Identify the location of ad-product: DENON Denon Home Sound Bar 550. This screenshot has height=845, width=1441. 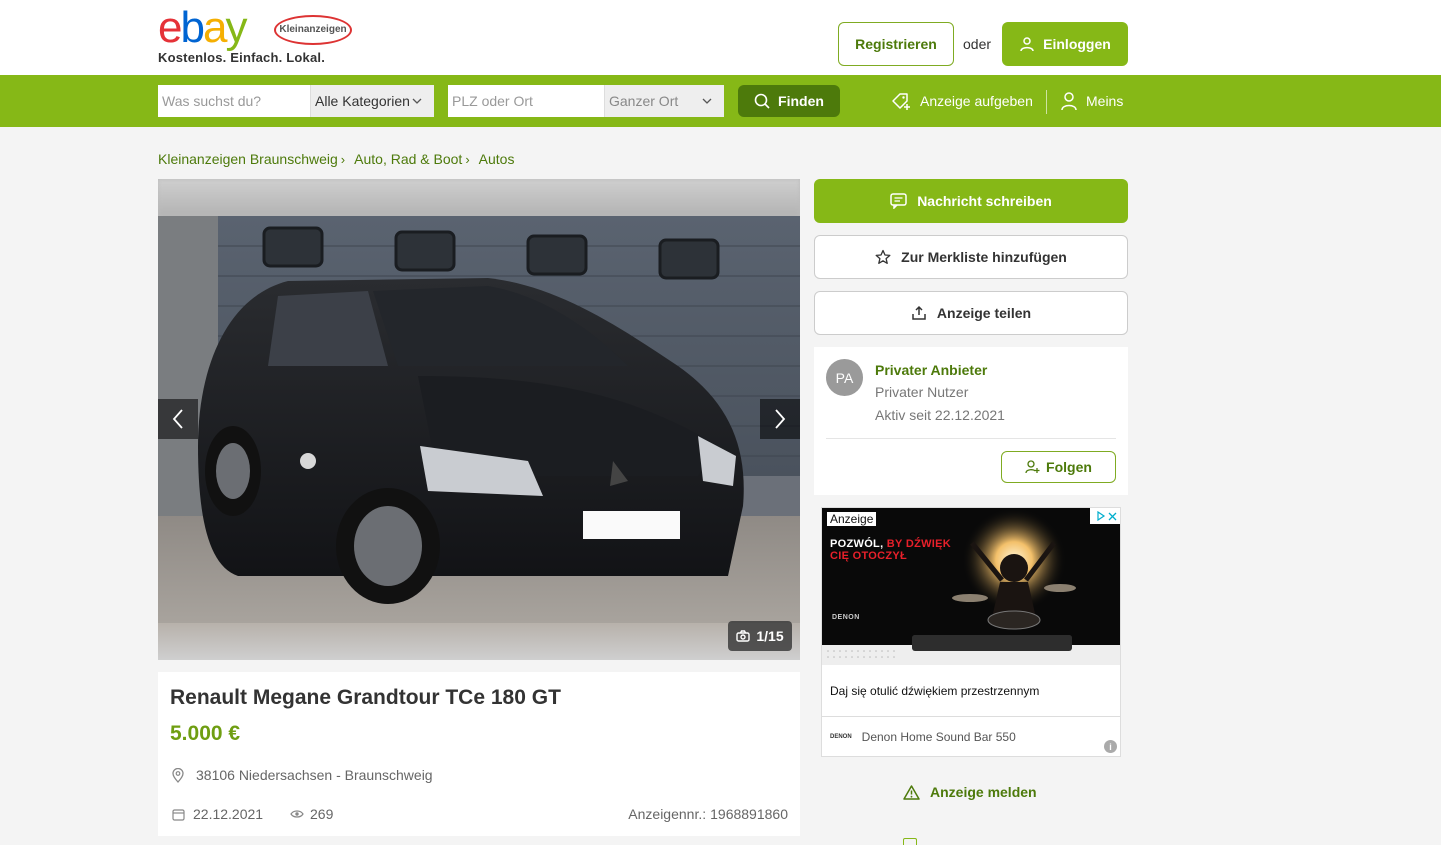
(923, 737).